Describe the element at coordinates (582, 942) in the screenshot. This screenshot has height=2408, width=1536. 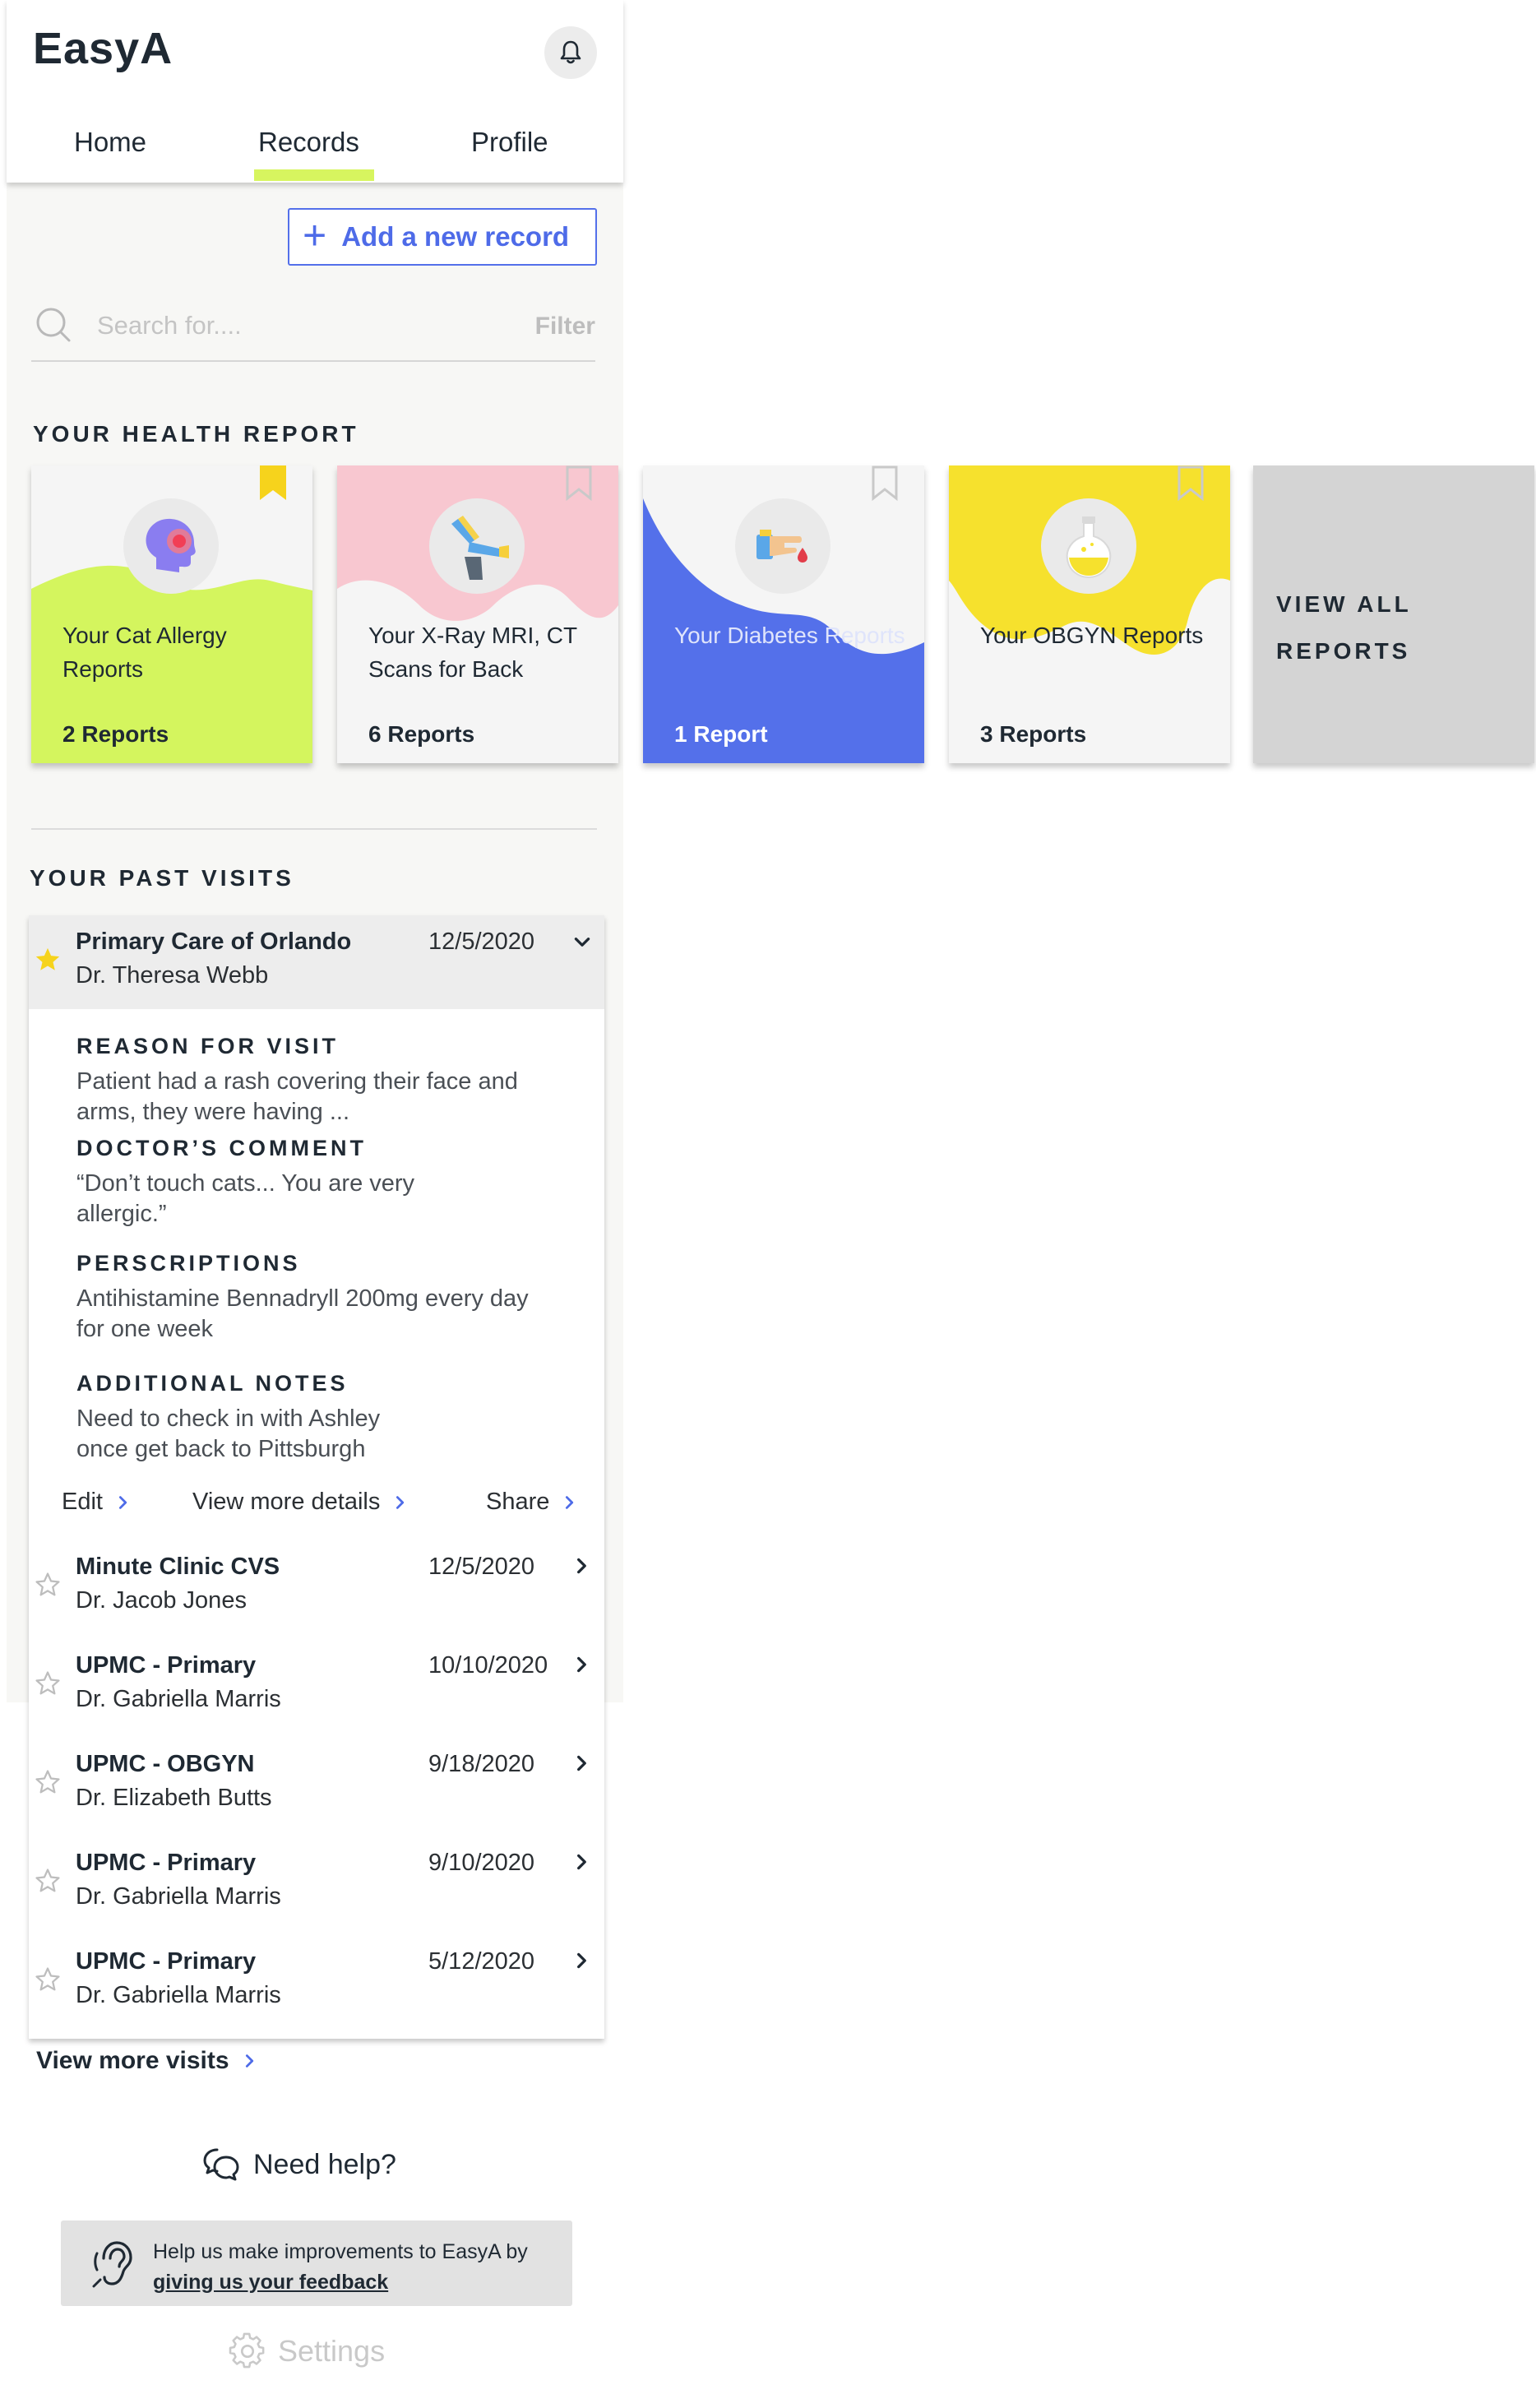
I see `chevron-down-icon` at that location.